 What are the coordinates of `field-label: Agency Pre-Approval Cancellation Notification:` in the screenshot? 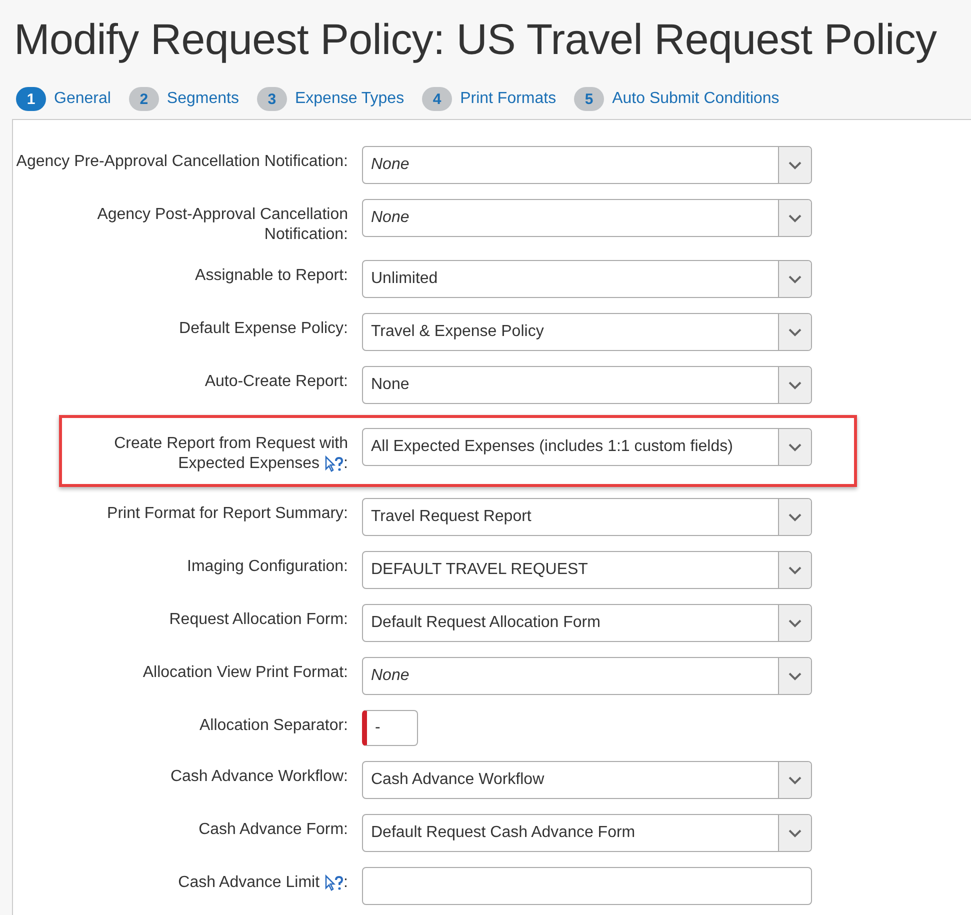 It's located at (181, 162).